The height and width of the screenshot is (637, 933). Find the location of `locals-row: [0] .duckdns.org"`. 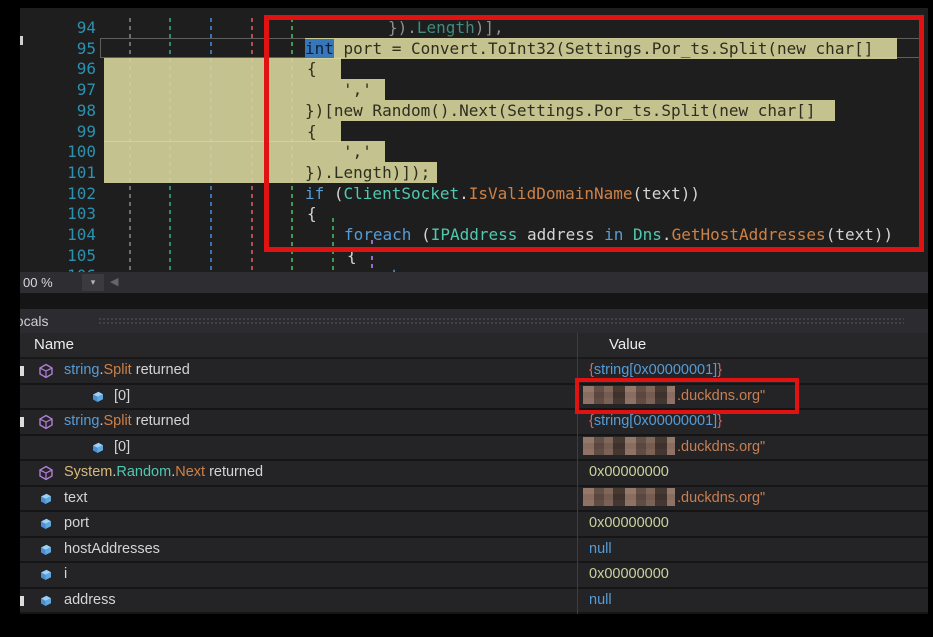

locals-row: [0] .duckdns.org" is located at coordinates (474, 448).